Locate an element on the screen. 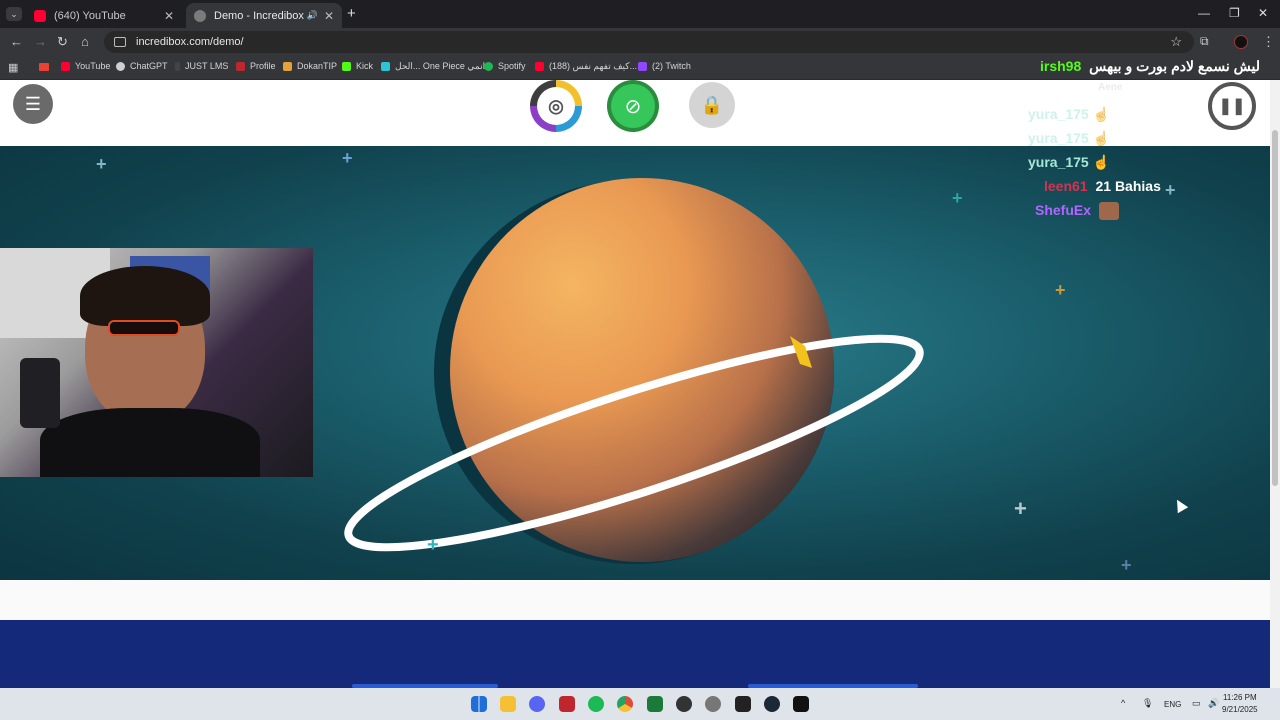 The width and height of the screenshot is (1280, 720). settings-icon is located at coordinates (713, 704).